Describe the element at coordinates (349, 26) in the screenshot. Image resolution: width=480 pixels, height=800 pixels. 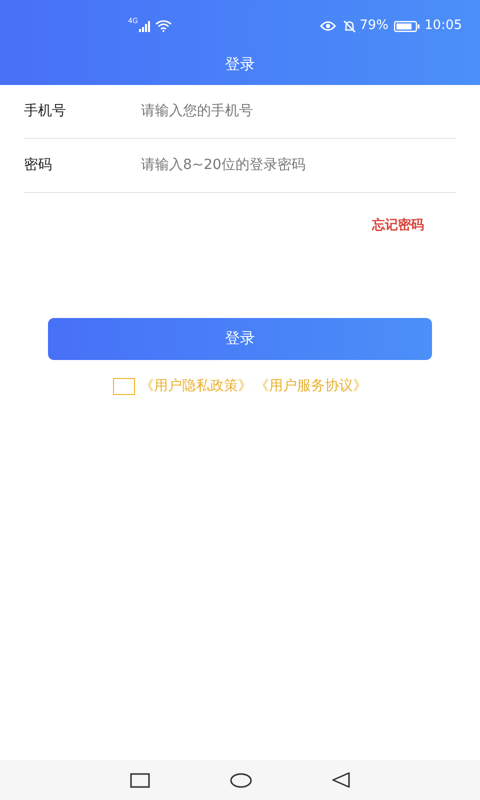
I see `bell-off-icon` at that location.